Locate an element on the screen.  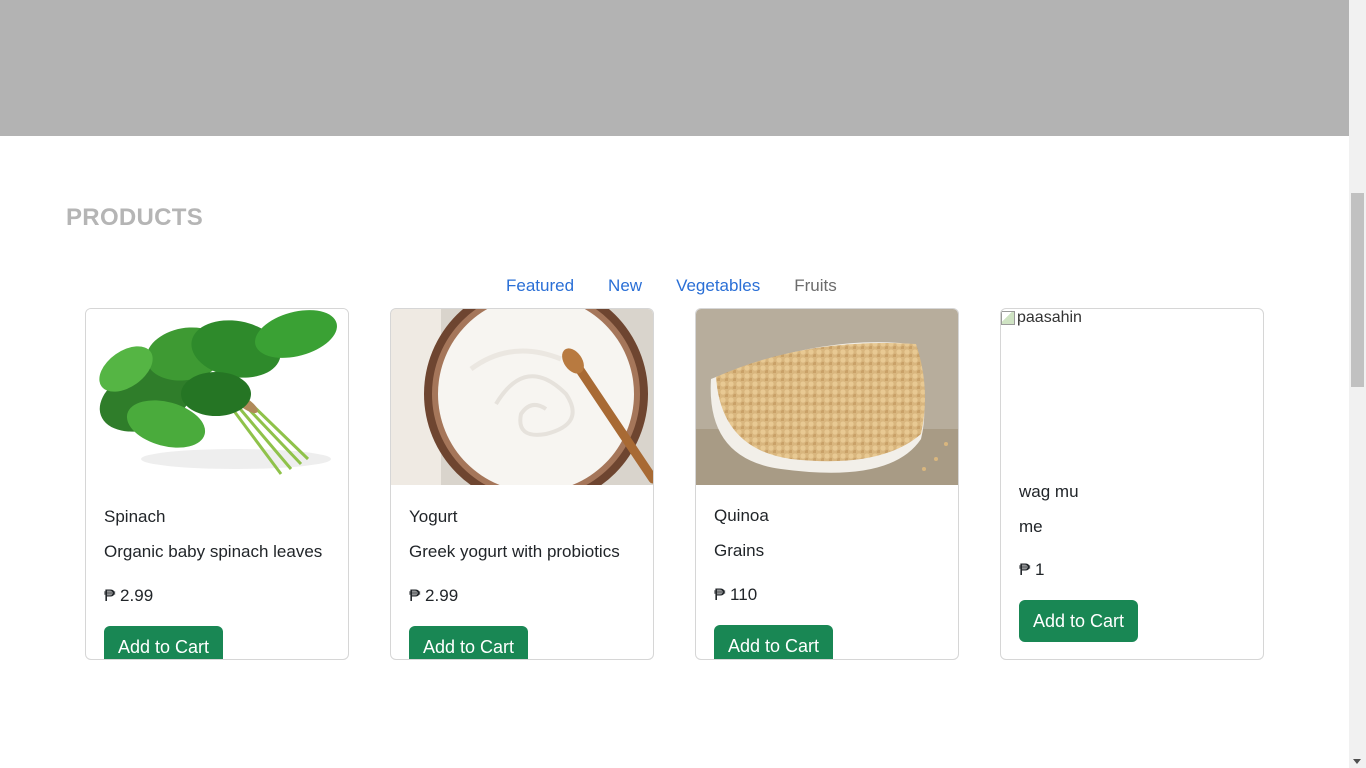
tab-featured: Featured is located at coordinates (540, 286).